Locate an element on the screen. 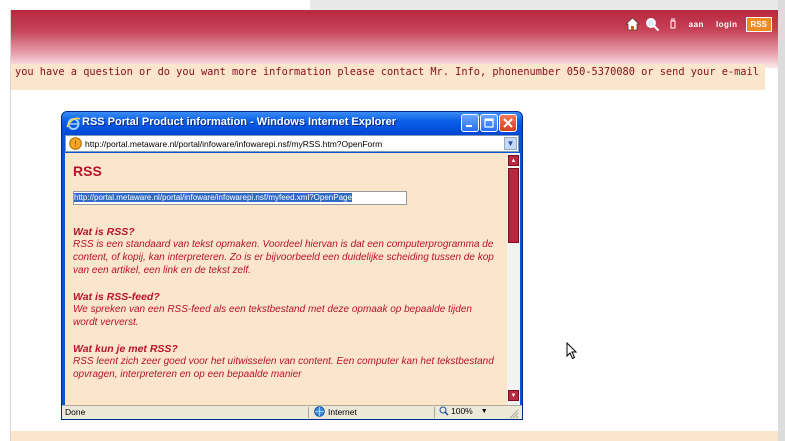 The height and width of the screenshot is (441, 785). faq-question: Wat kun je met RSS? is located at coordinates (125, 349).